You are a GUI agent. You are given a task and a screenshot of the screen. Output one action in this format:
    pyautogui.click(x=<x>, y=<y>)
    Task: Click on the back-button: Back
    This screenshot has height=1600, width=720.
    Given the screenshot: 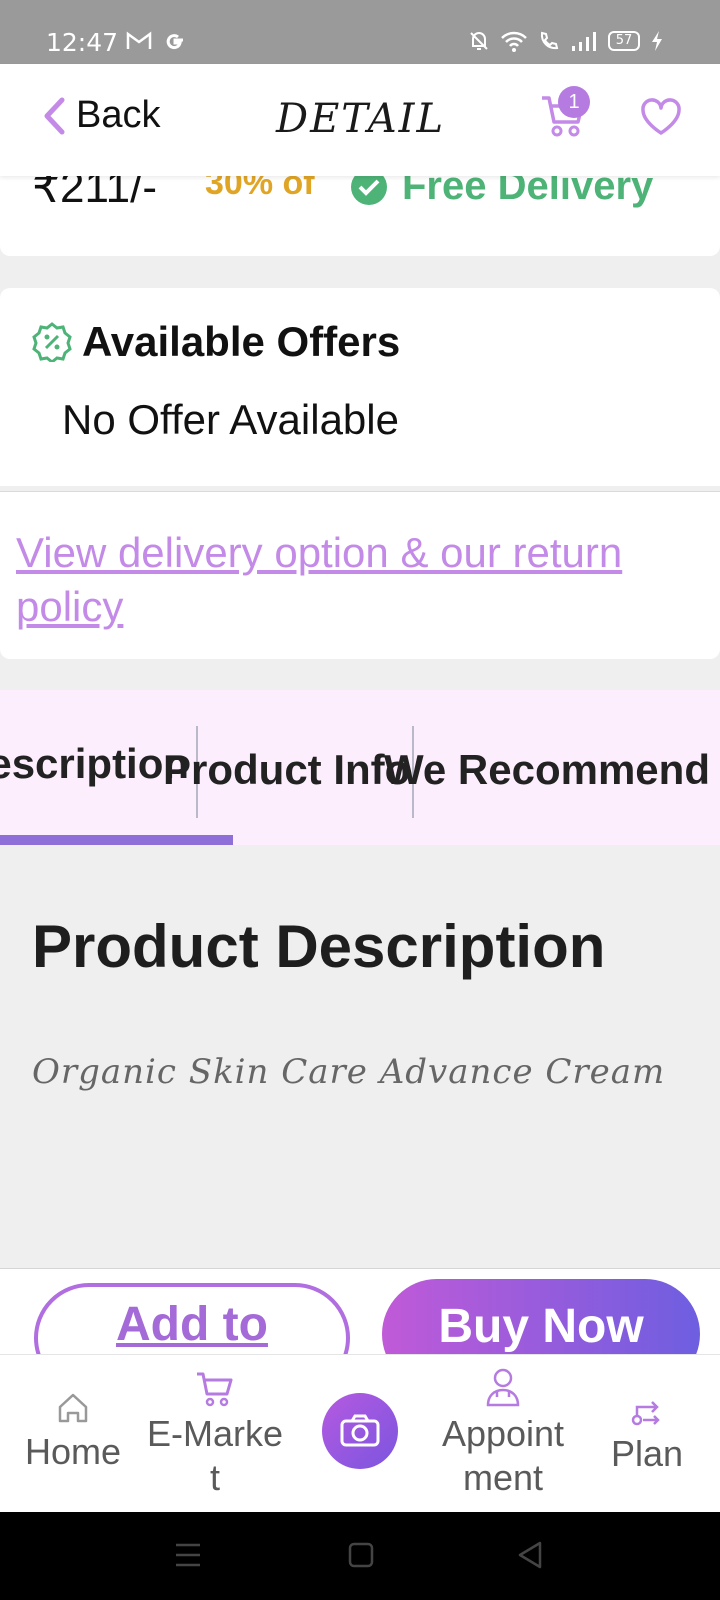 What is the action you would take?
    pyautogui.click(x=101, y=115)
    